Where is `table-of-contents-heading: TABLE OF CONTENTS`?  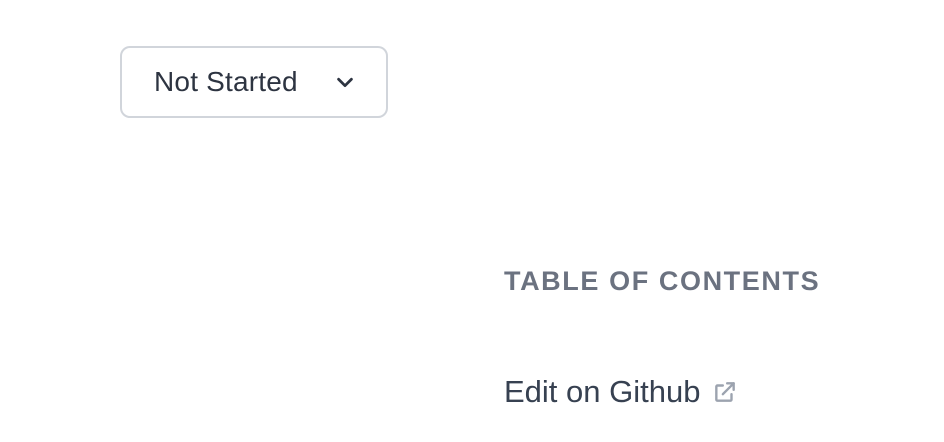 table-of-contents-heading: TABLE OF CONTENTS is located at coordinates (662, 281).